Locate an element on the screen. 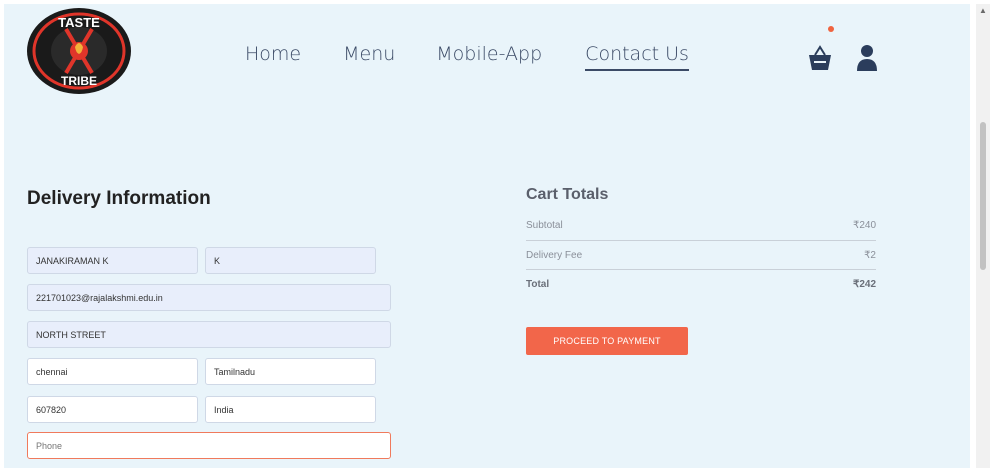 Image resolution: width=992 pixels, height=468 pixels. phone-field is located at coordinates (209, 445).